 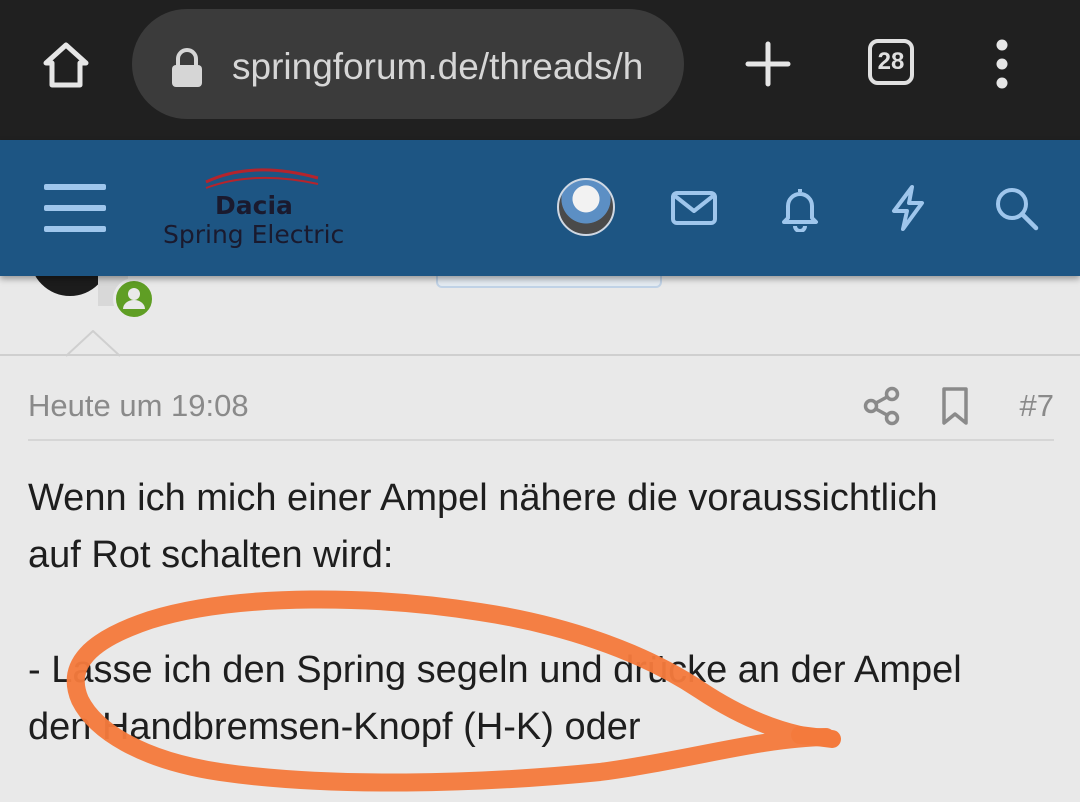 I want to click on bell-icon, so click(x=800, y=208).